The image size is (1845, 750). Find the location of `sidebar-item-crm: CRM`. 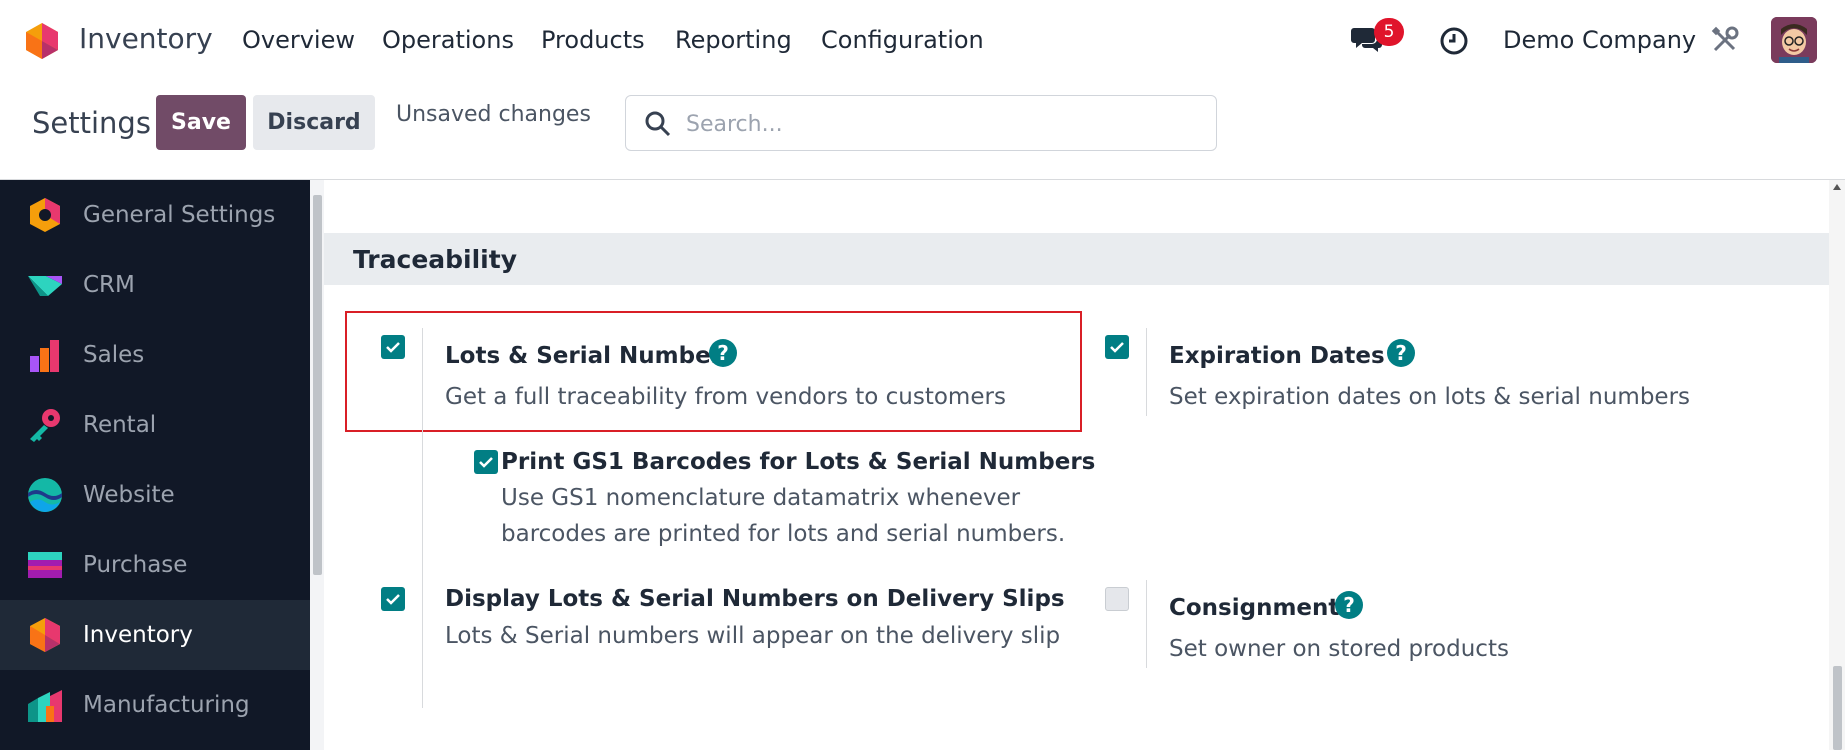

sidebar-item-crm: CRM is located at coordinates (155, 285).